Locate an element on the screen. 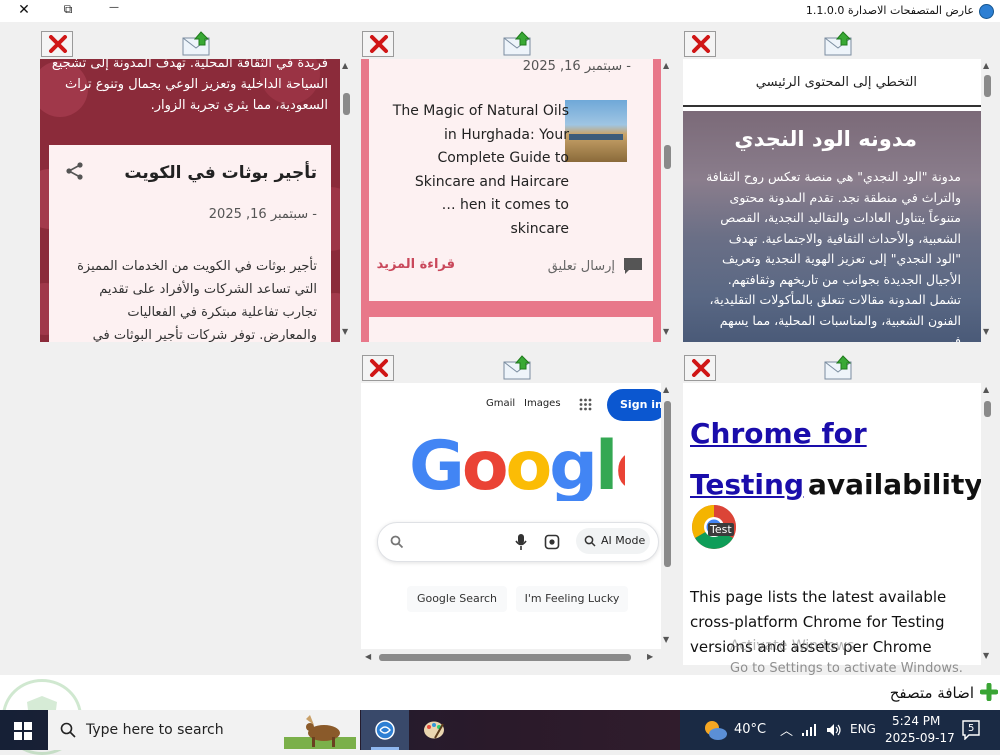 The height and width of the screenshot is (755, 1000). windows-start-icon is located at coordinates (23, 731).